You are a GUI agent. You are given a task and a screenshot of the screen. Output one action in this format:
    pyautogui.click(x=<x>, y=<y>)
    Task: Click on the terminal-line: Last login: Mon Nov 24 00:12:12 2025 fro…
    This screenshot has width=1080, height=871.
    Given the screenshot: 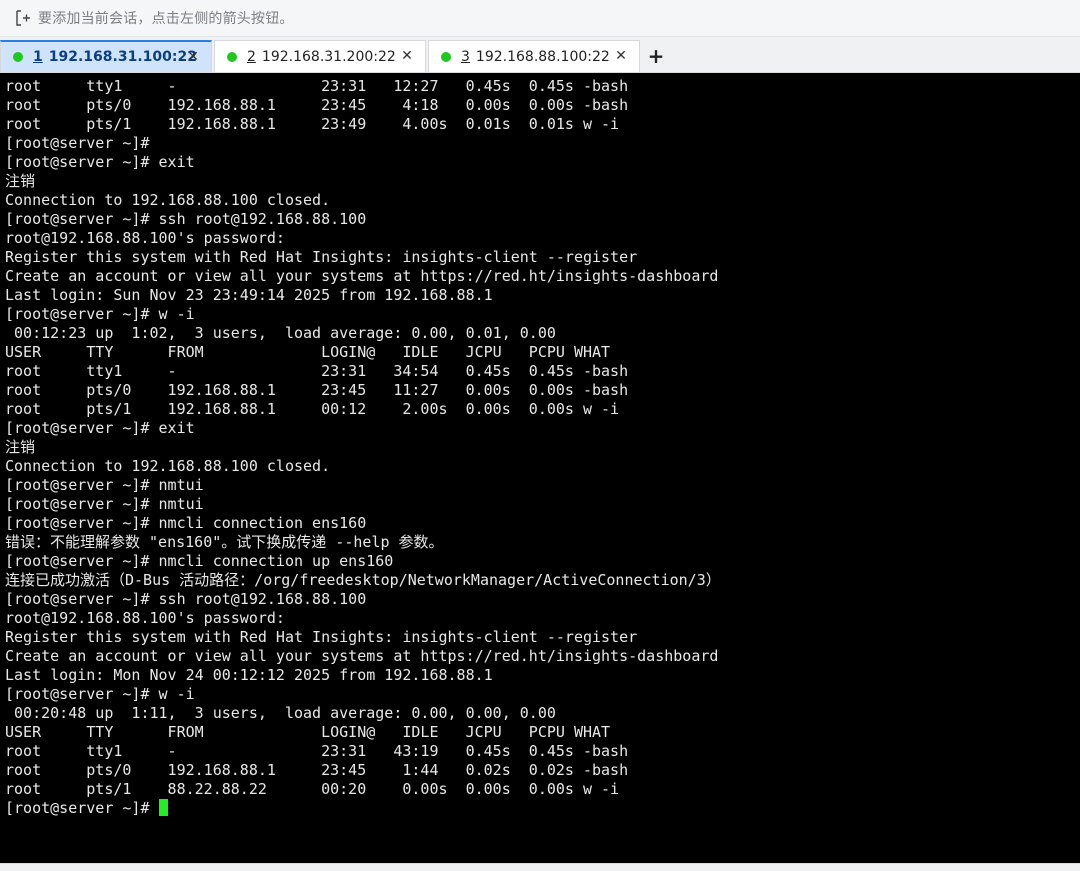 What is the action you would take?
    pyautogui.click(x=249, y=675)
    